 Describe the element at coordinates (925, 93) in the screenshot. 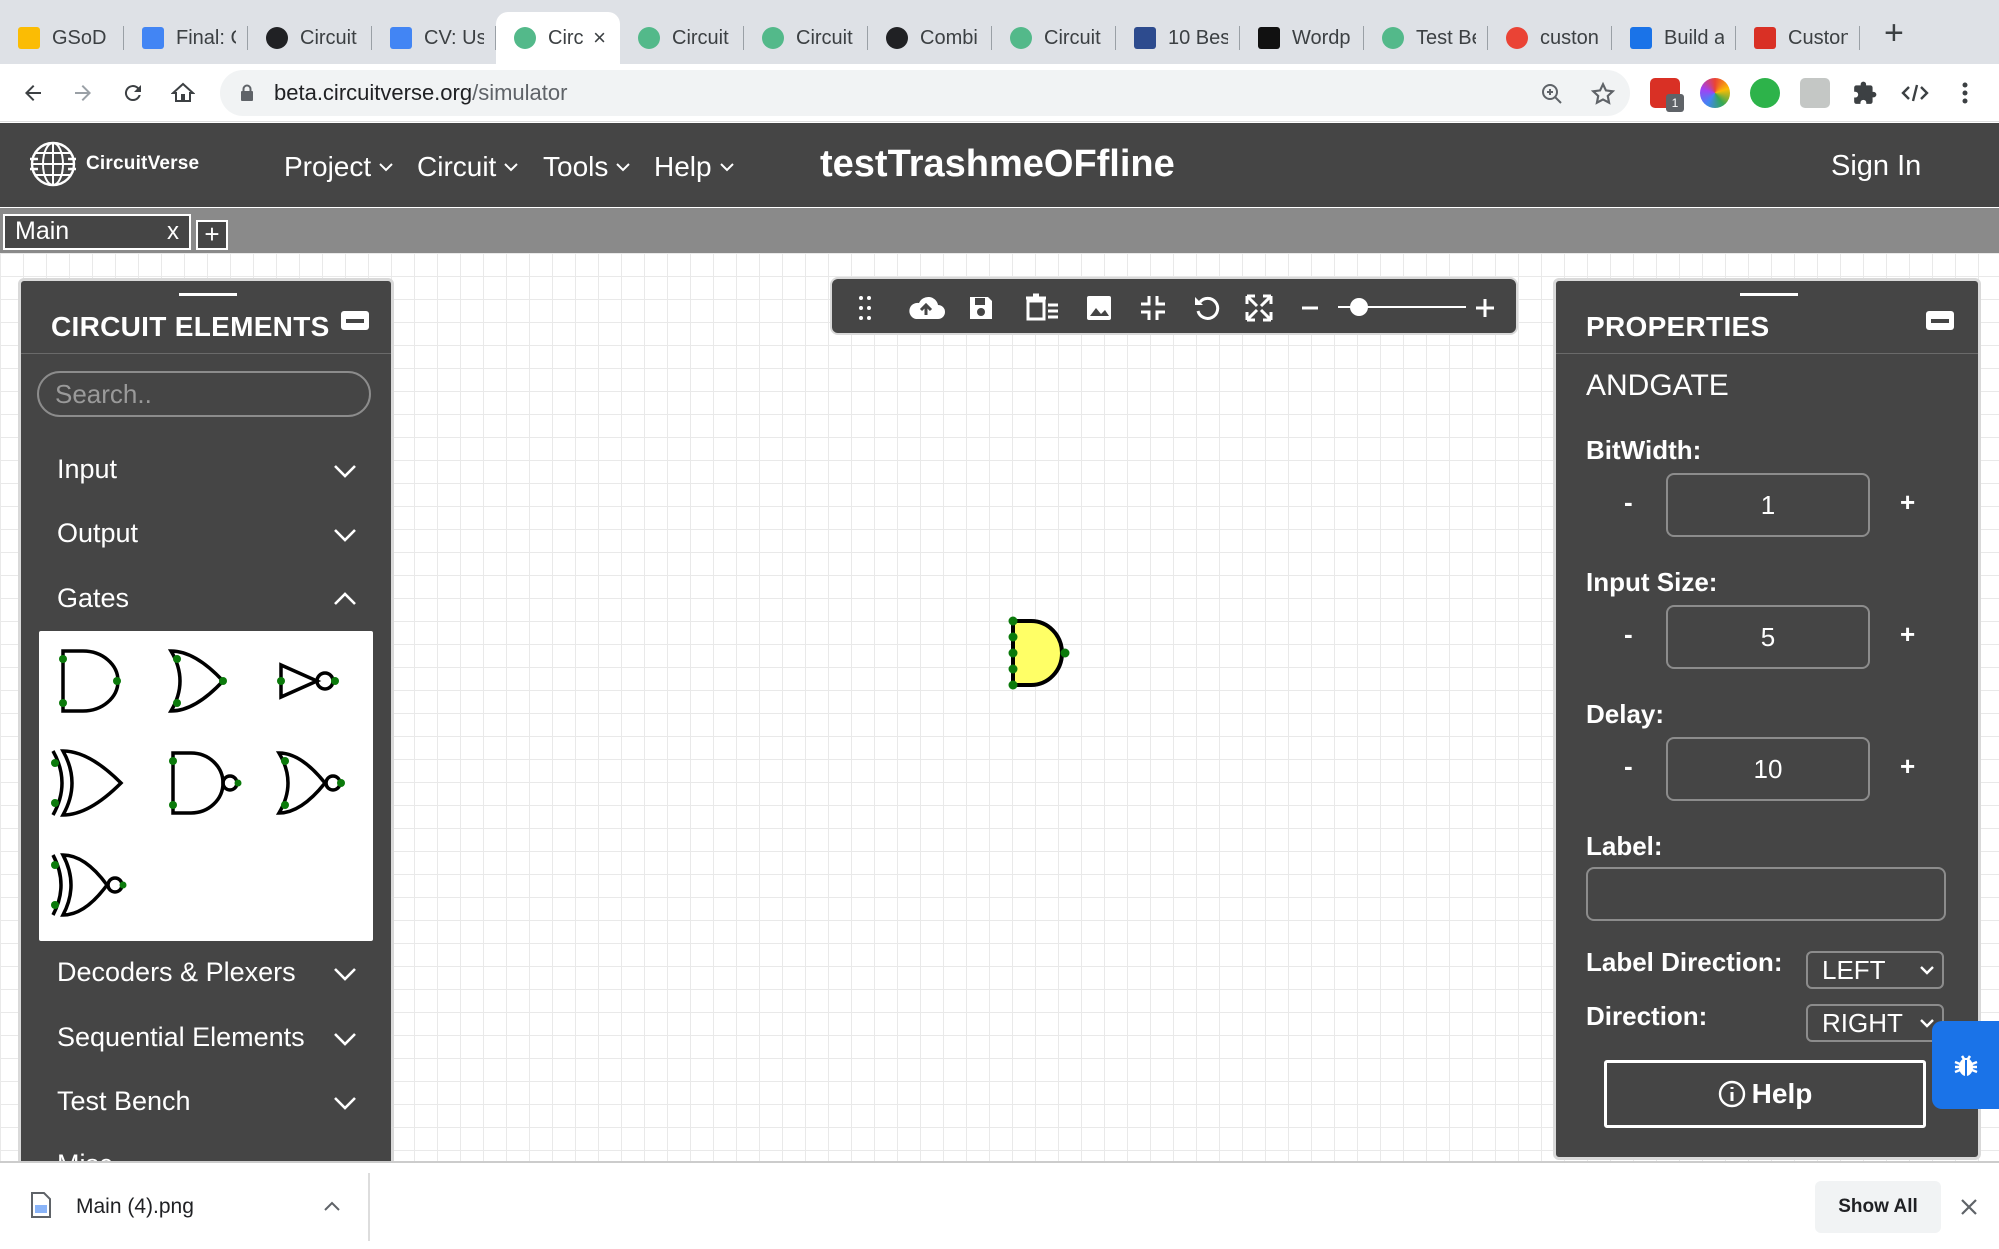

I see `address-bar: beta.circuitverse.org/simulator` at that location.